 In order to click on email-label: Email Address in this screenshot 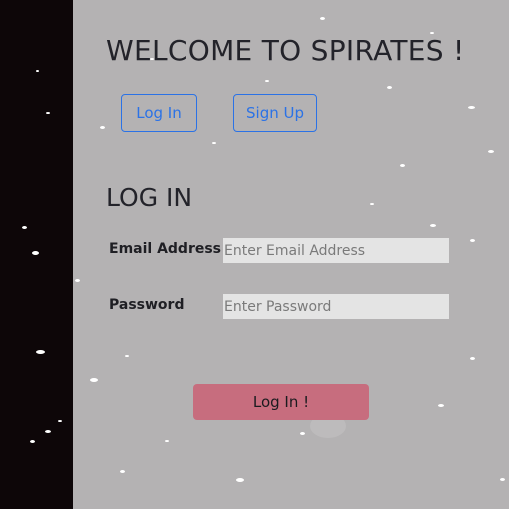, I will do `click(165, 249)`.